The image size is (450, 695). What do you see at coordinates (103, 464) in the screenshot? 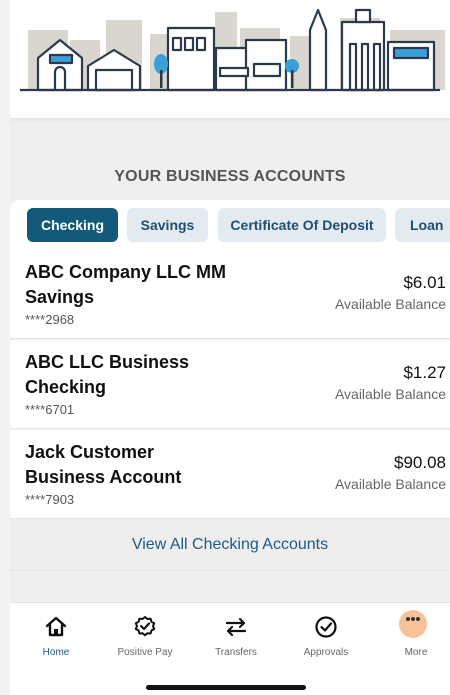
I see `account-name: Jack Customer Business Account` at bounding box center [103, 464].